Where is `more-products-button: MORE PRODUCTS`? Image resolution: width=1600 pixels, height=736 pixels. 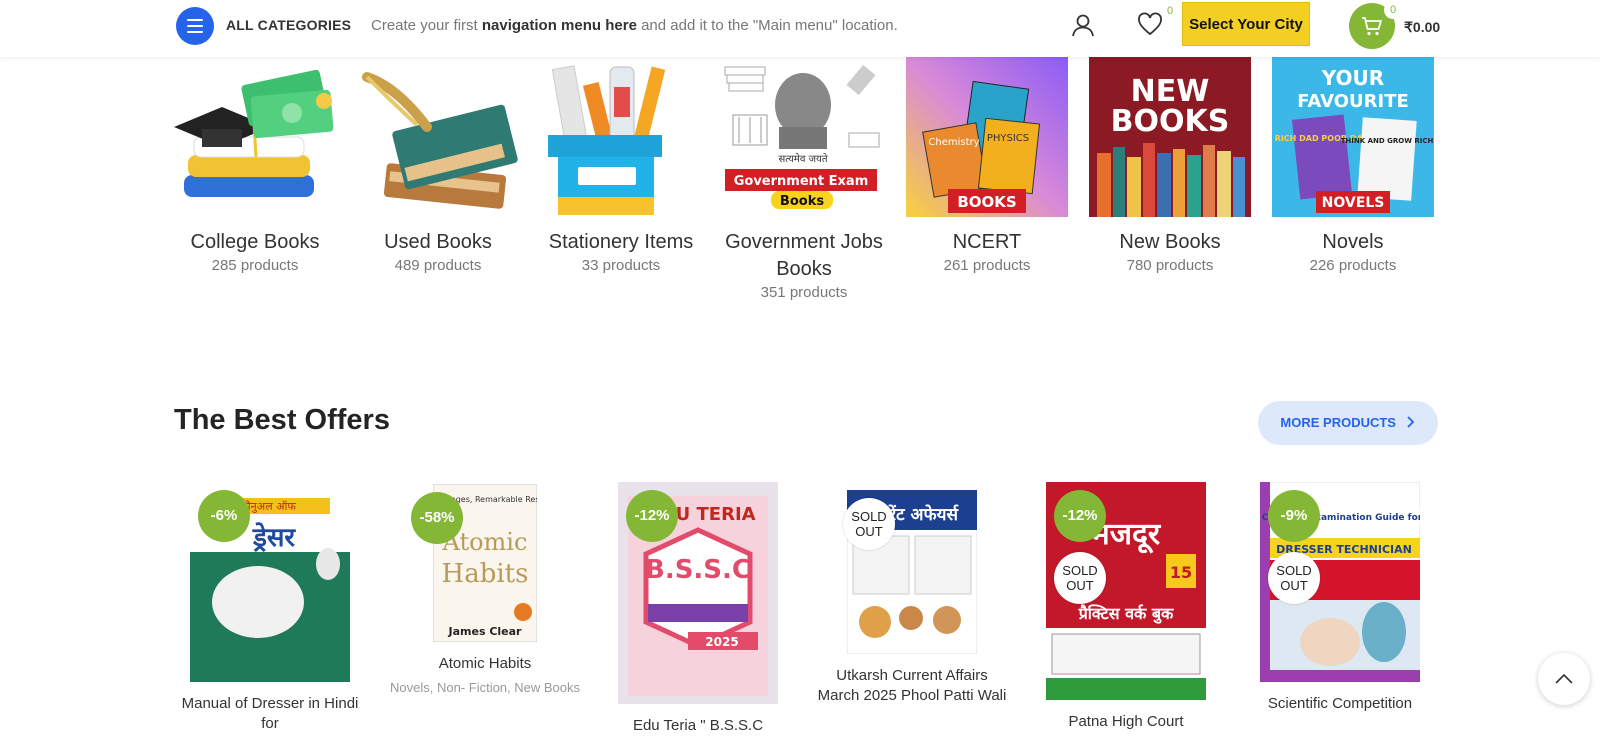
more-products-button: MORE PRODUCTS is located at coordinates (1348, 423).